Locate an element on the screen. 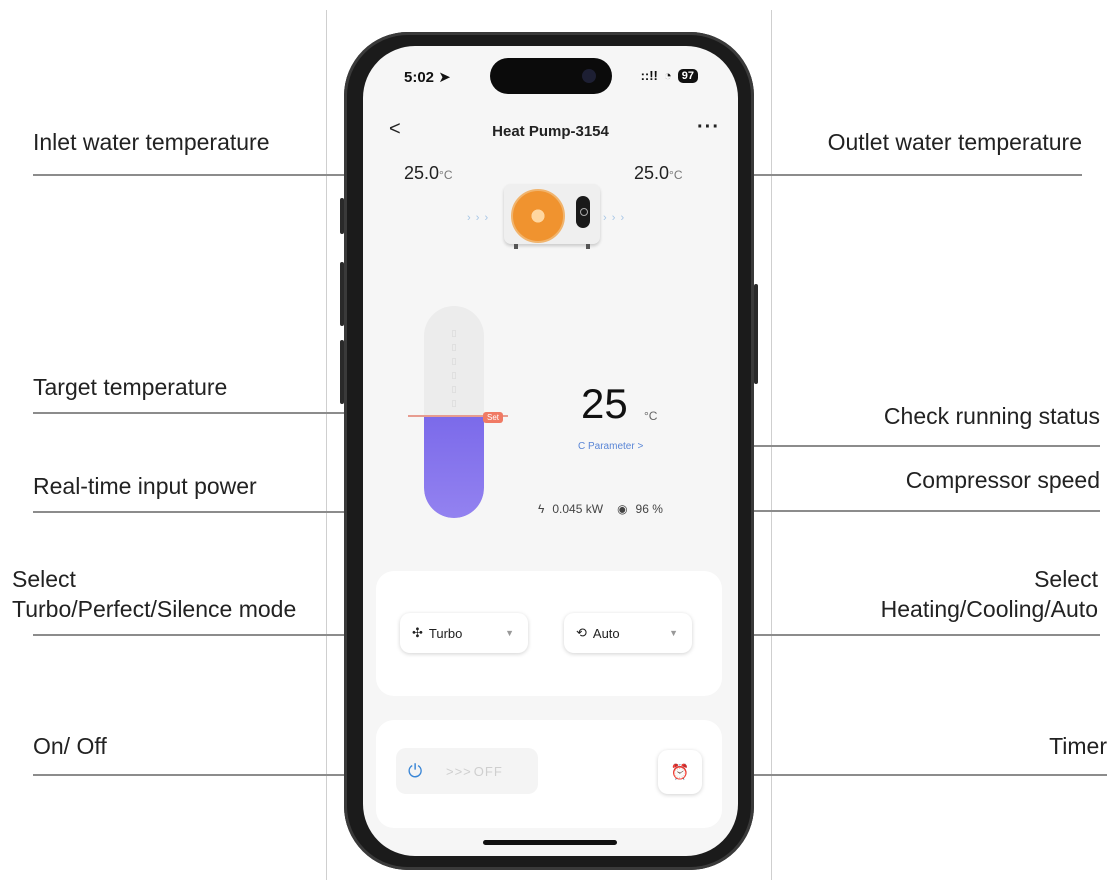  status-icons: ::!! ◔ 97 is located at coordinates (669, 75).